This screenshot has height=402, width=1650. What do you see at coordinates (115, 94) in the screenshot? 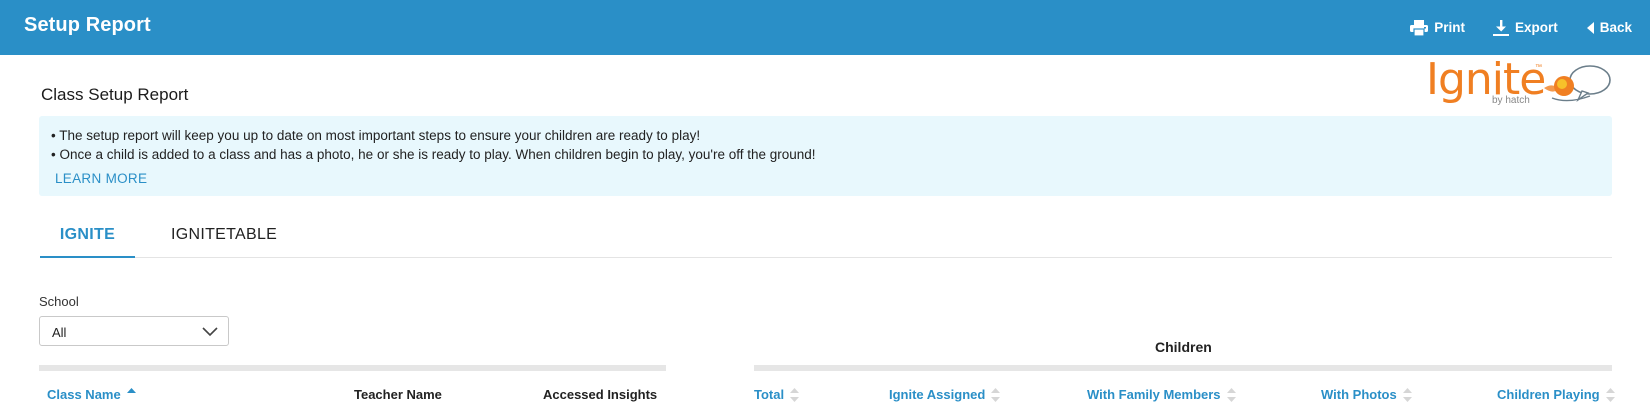
I see `page-title: Class Setup Report` at bounding box center [115, 94].